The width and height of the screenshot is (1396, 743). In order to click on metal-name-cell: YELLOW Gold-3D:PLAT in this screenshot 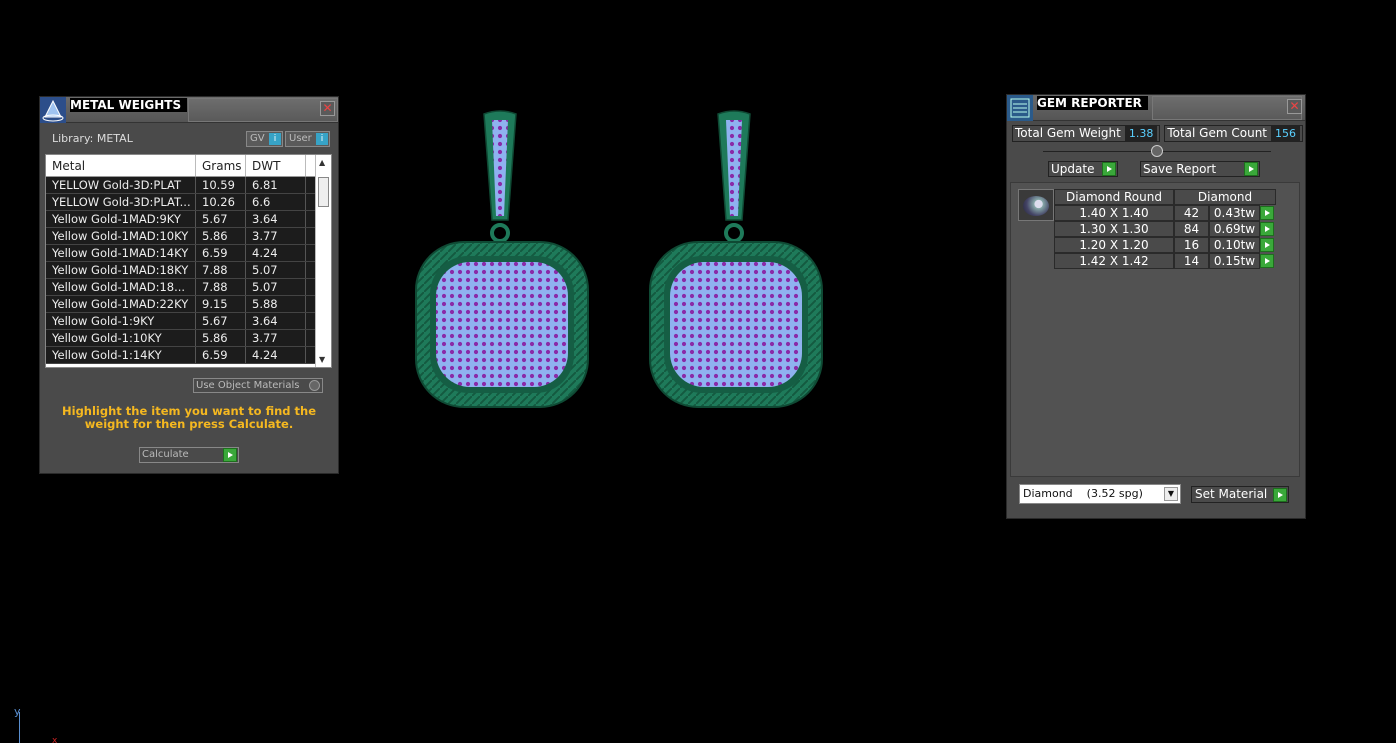, I will do `click(121, 185)`.